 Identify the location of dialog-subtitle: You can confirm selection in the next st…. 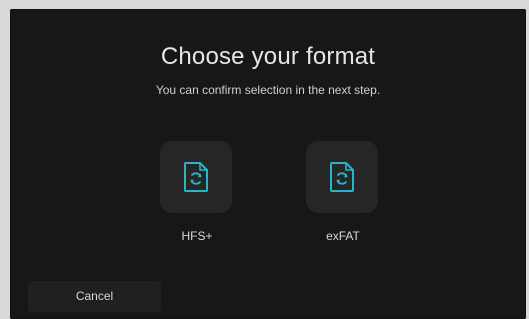
(268, 90).